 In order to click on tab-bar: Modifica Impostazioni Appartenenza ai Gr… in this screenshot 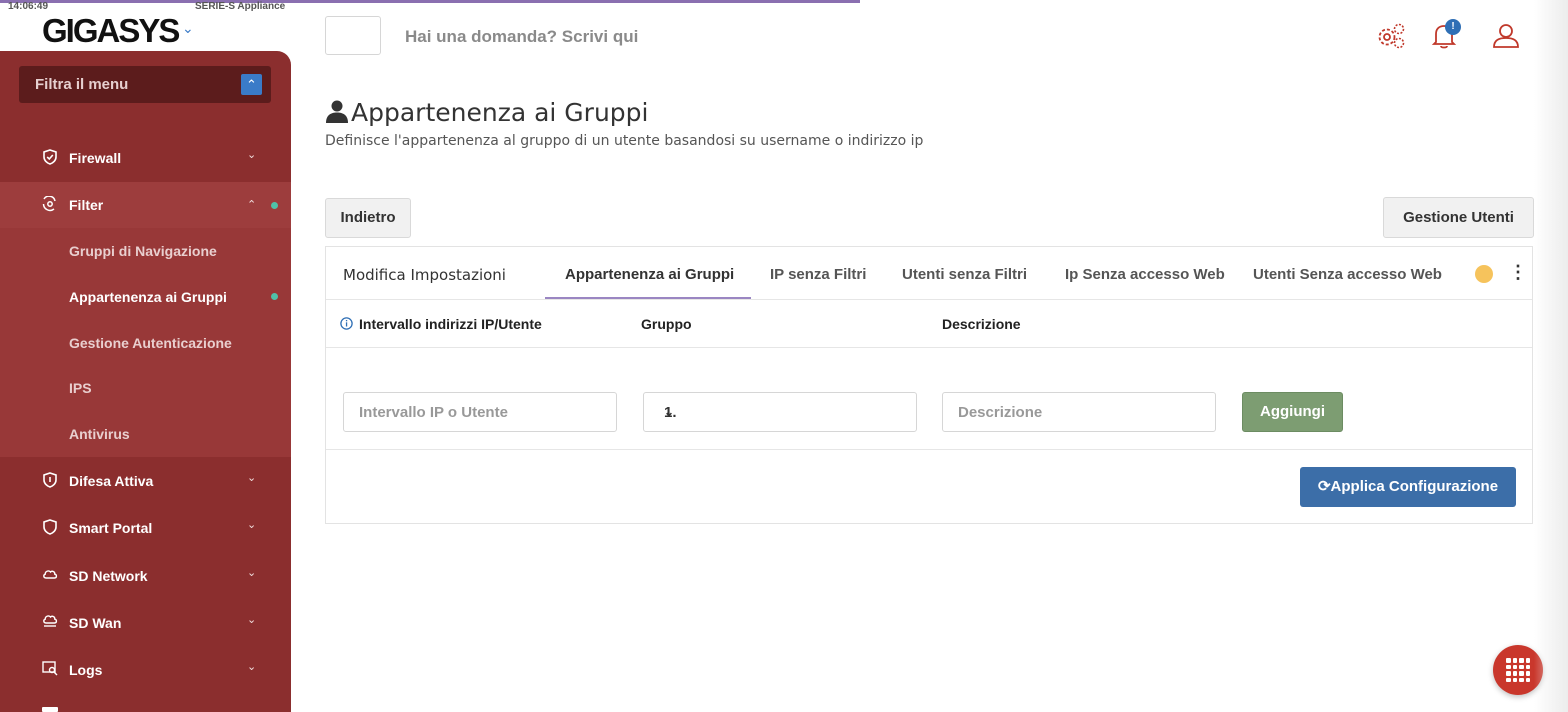, I will do `click(929, 273)`.